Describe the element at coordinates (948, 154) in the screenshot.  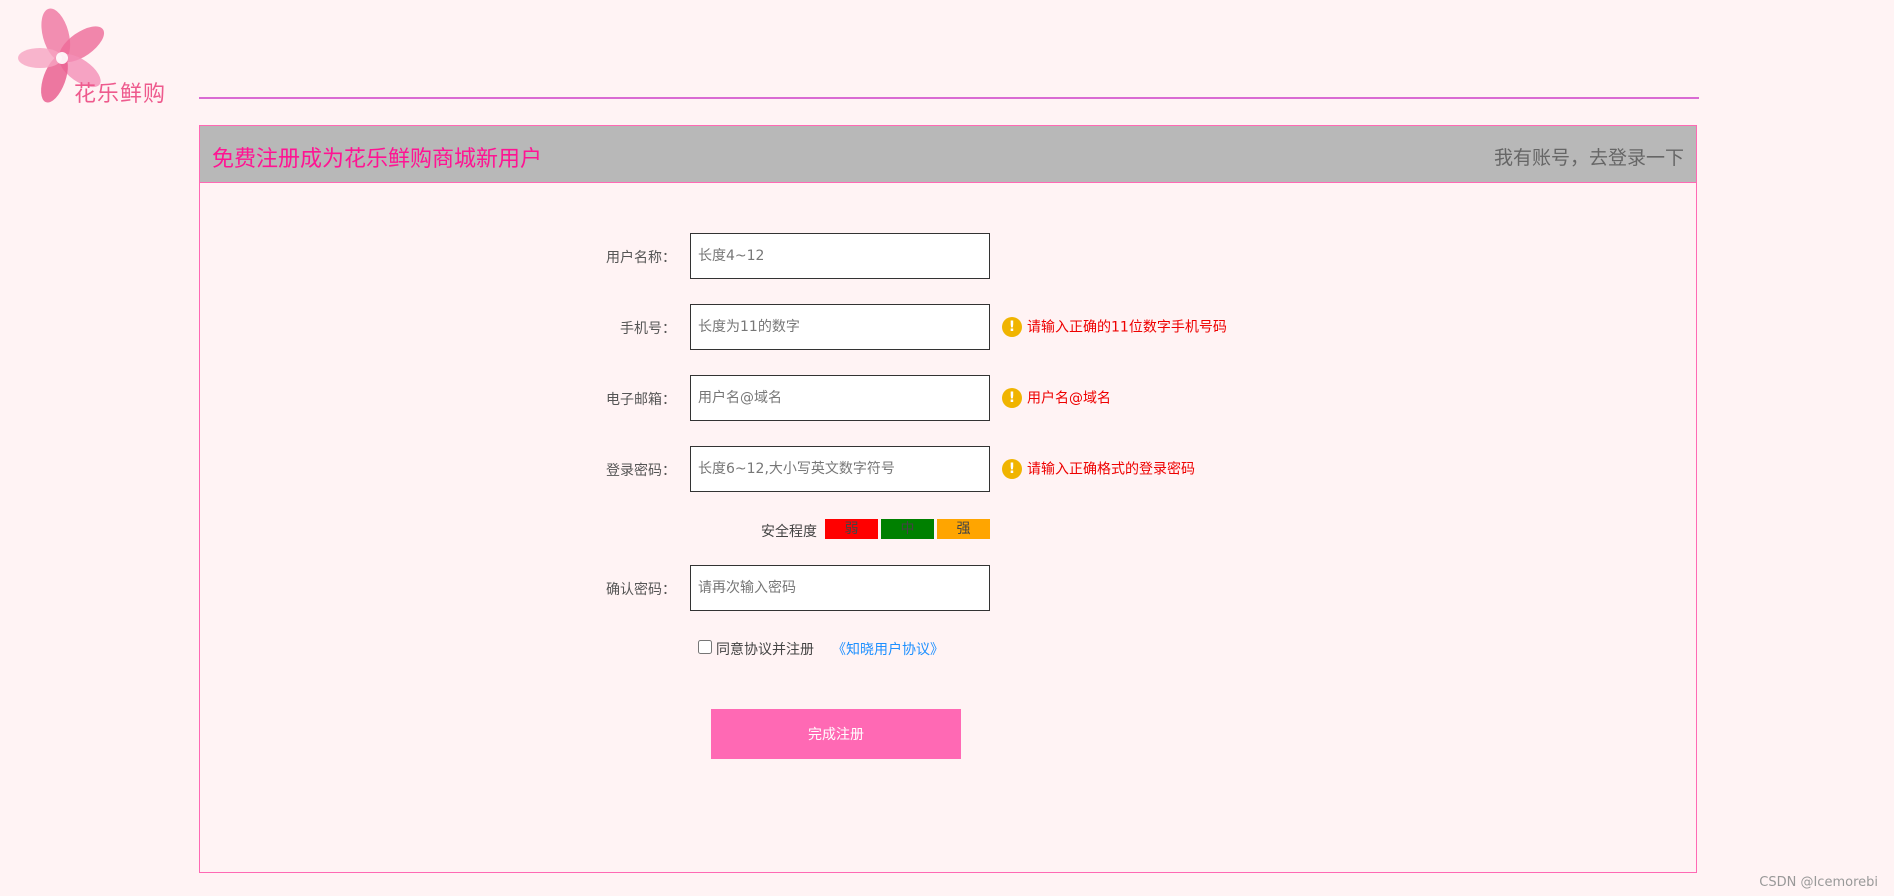
I see `panel-header: 免费注册成为花乐鲜购商城新用户 我有账号，去登录一下` at that location.